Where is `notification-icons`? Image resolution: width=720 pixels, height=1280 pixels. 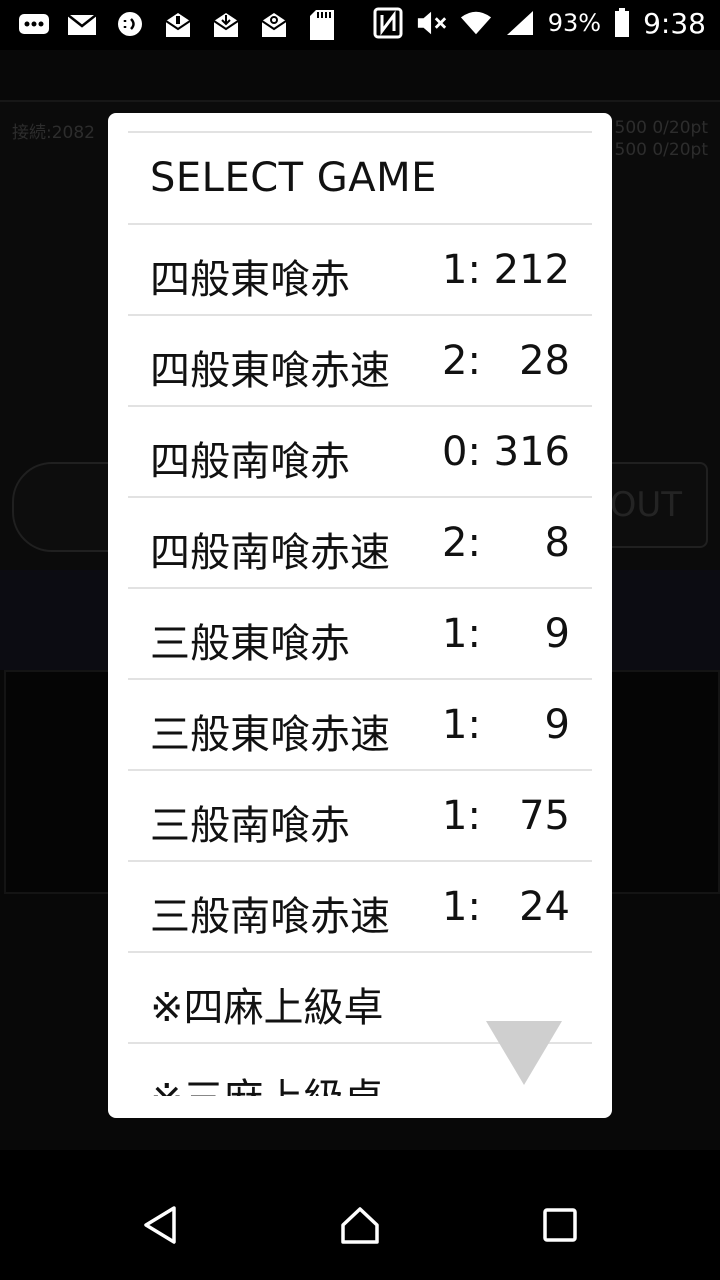
notification-icons is located at coordinates (178, 25).